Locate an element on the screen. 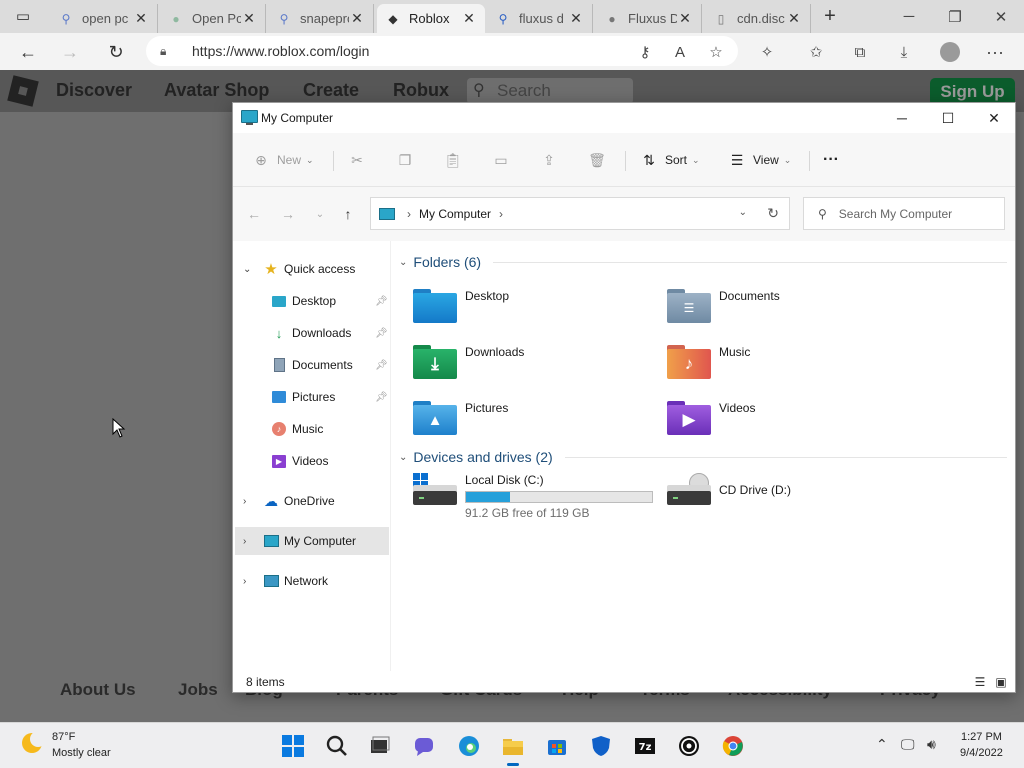 The height and width of the screenshot is (768, 1024). back-arrow-icon: ← is located at coordinates (254, 214).